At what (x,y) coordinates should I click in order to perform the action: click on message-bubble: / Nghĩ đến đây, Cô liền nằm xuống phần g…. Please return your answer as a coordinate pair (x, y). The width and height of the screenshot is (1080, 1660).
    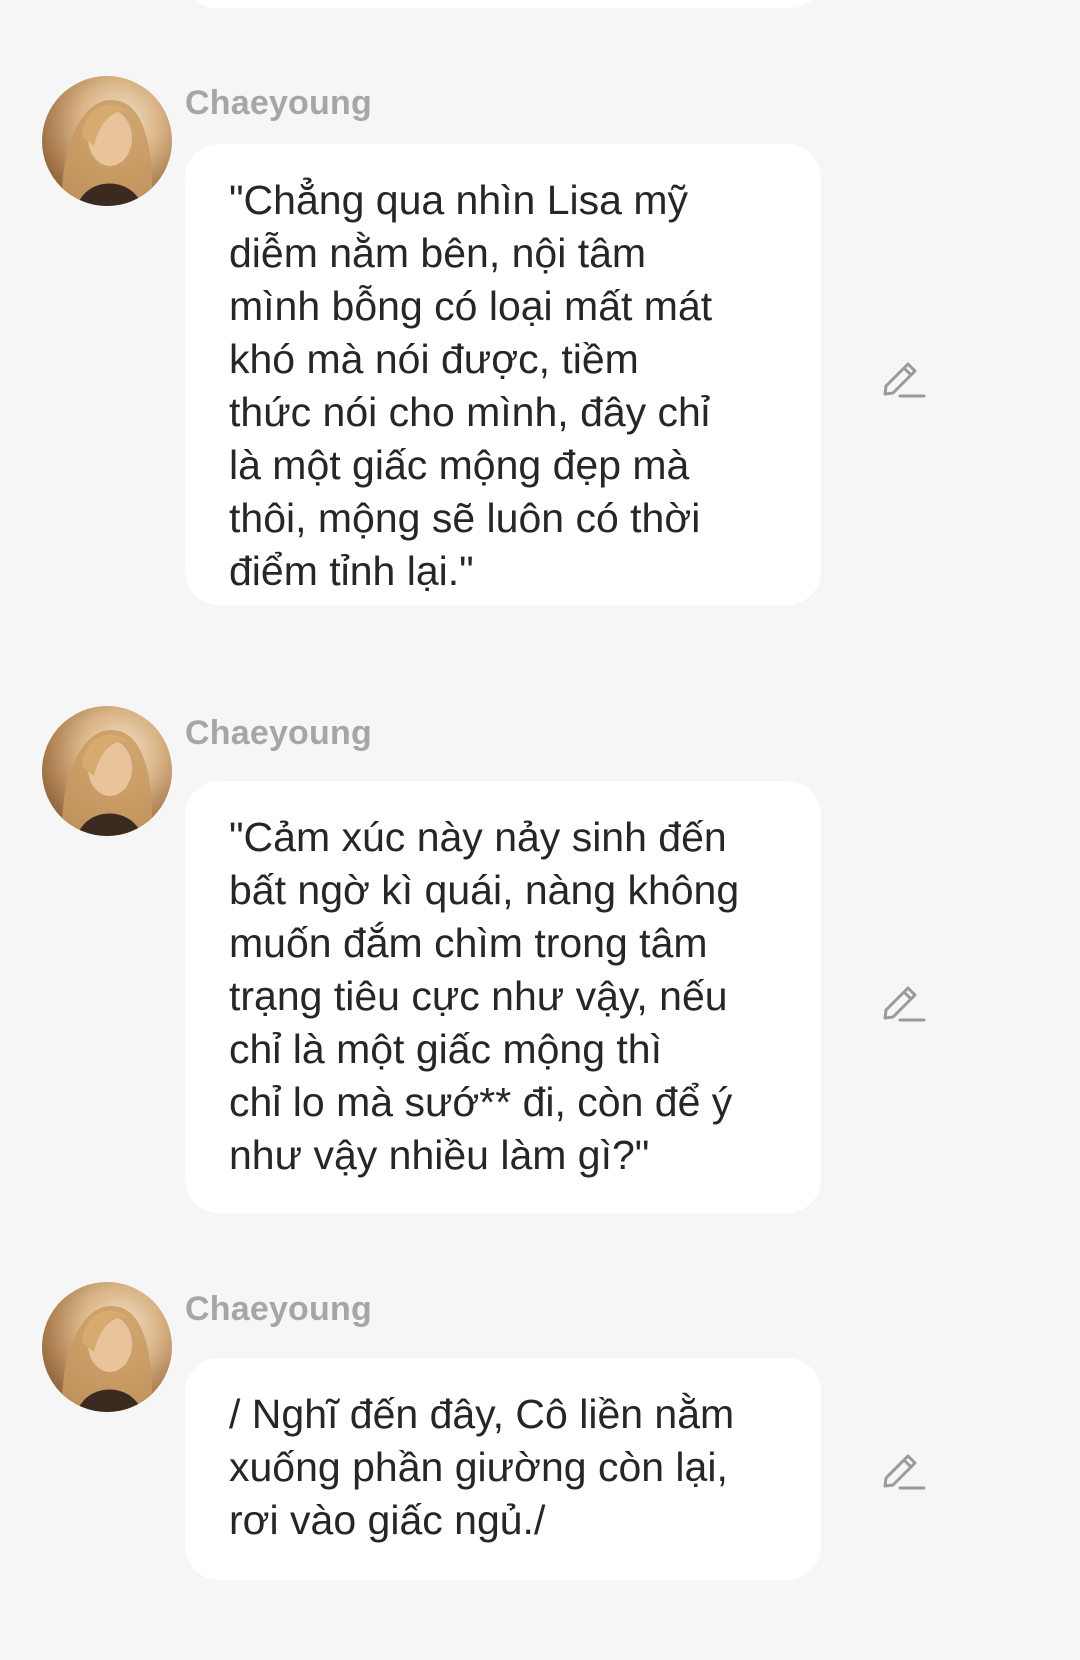
    Looking at the image, I should click on (503, 1469).